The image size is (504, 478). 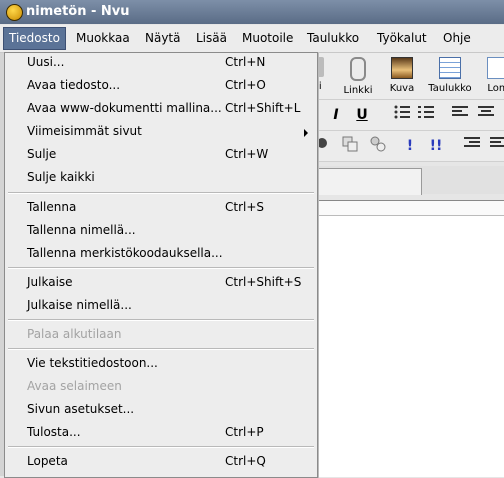 What do you see at coordinates (460, 115) in the screenshot?
I see `align-left-icon` at bounding box center [460, 115].